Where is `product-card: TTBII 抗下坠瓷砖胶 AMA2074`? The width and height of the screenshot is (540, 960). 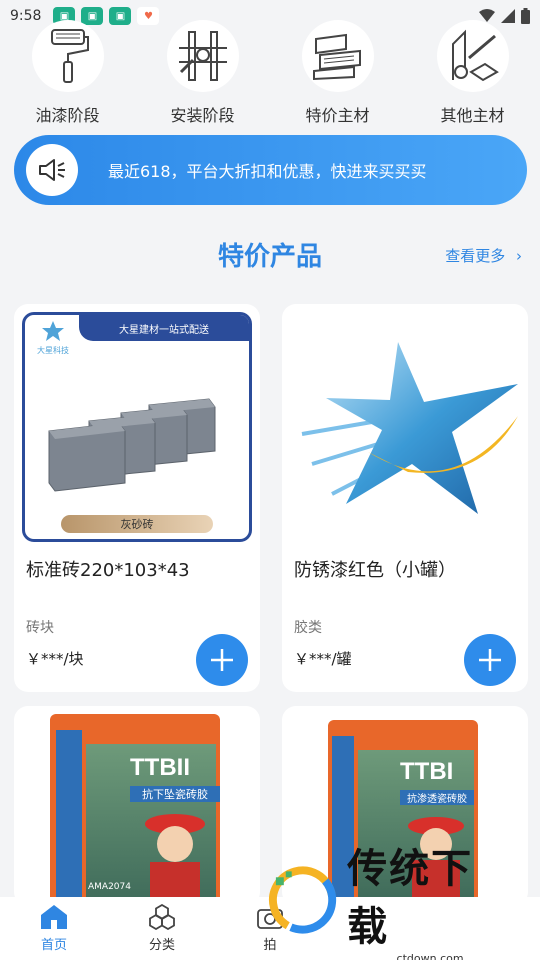
product-card: TTBII 抗下坠瓷砖胶 AMA2074 is located at coordinates (137, 806).